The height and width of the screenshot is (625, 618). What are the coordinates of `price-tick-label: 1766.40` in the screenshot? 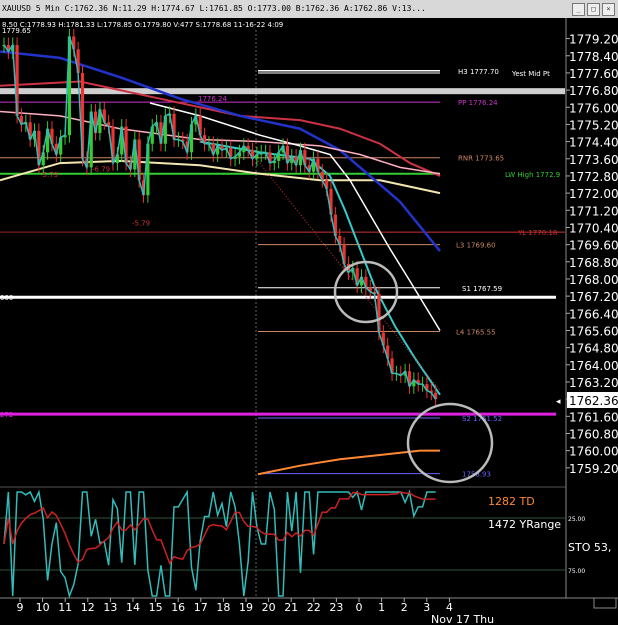 It's located at (593, 314).